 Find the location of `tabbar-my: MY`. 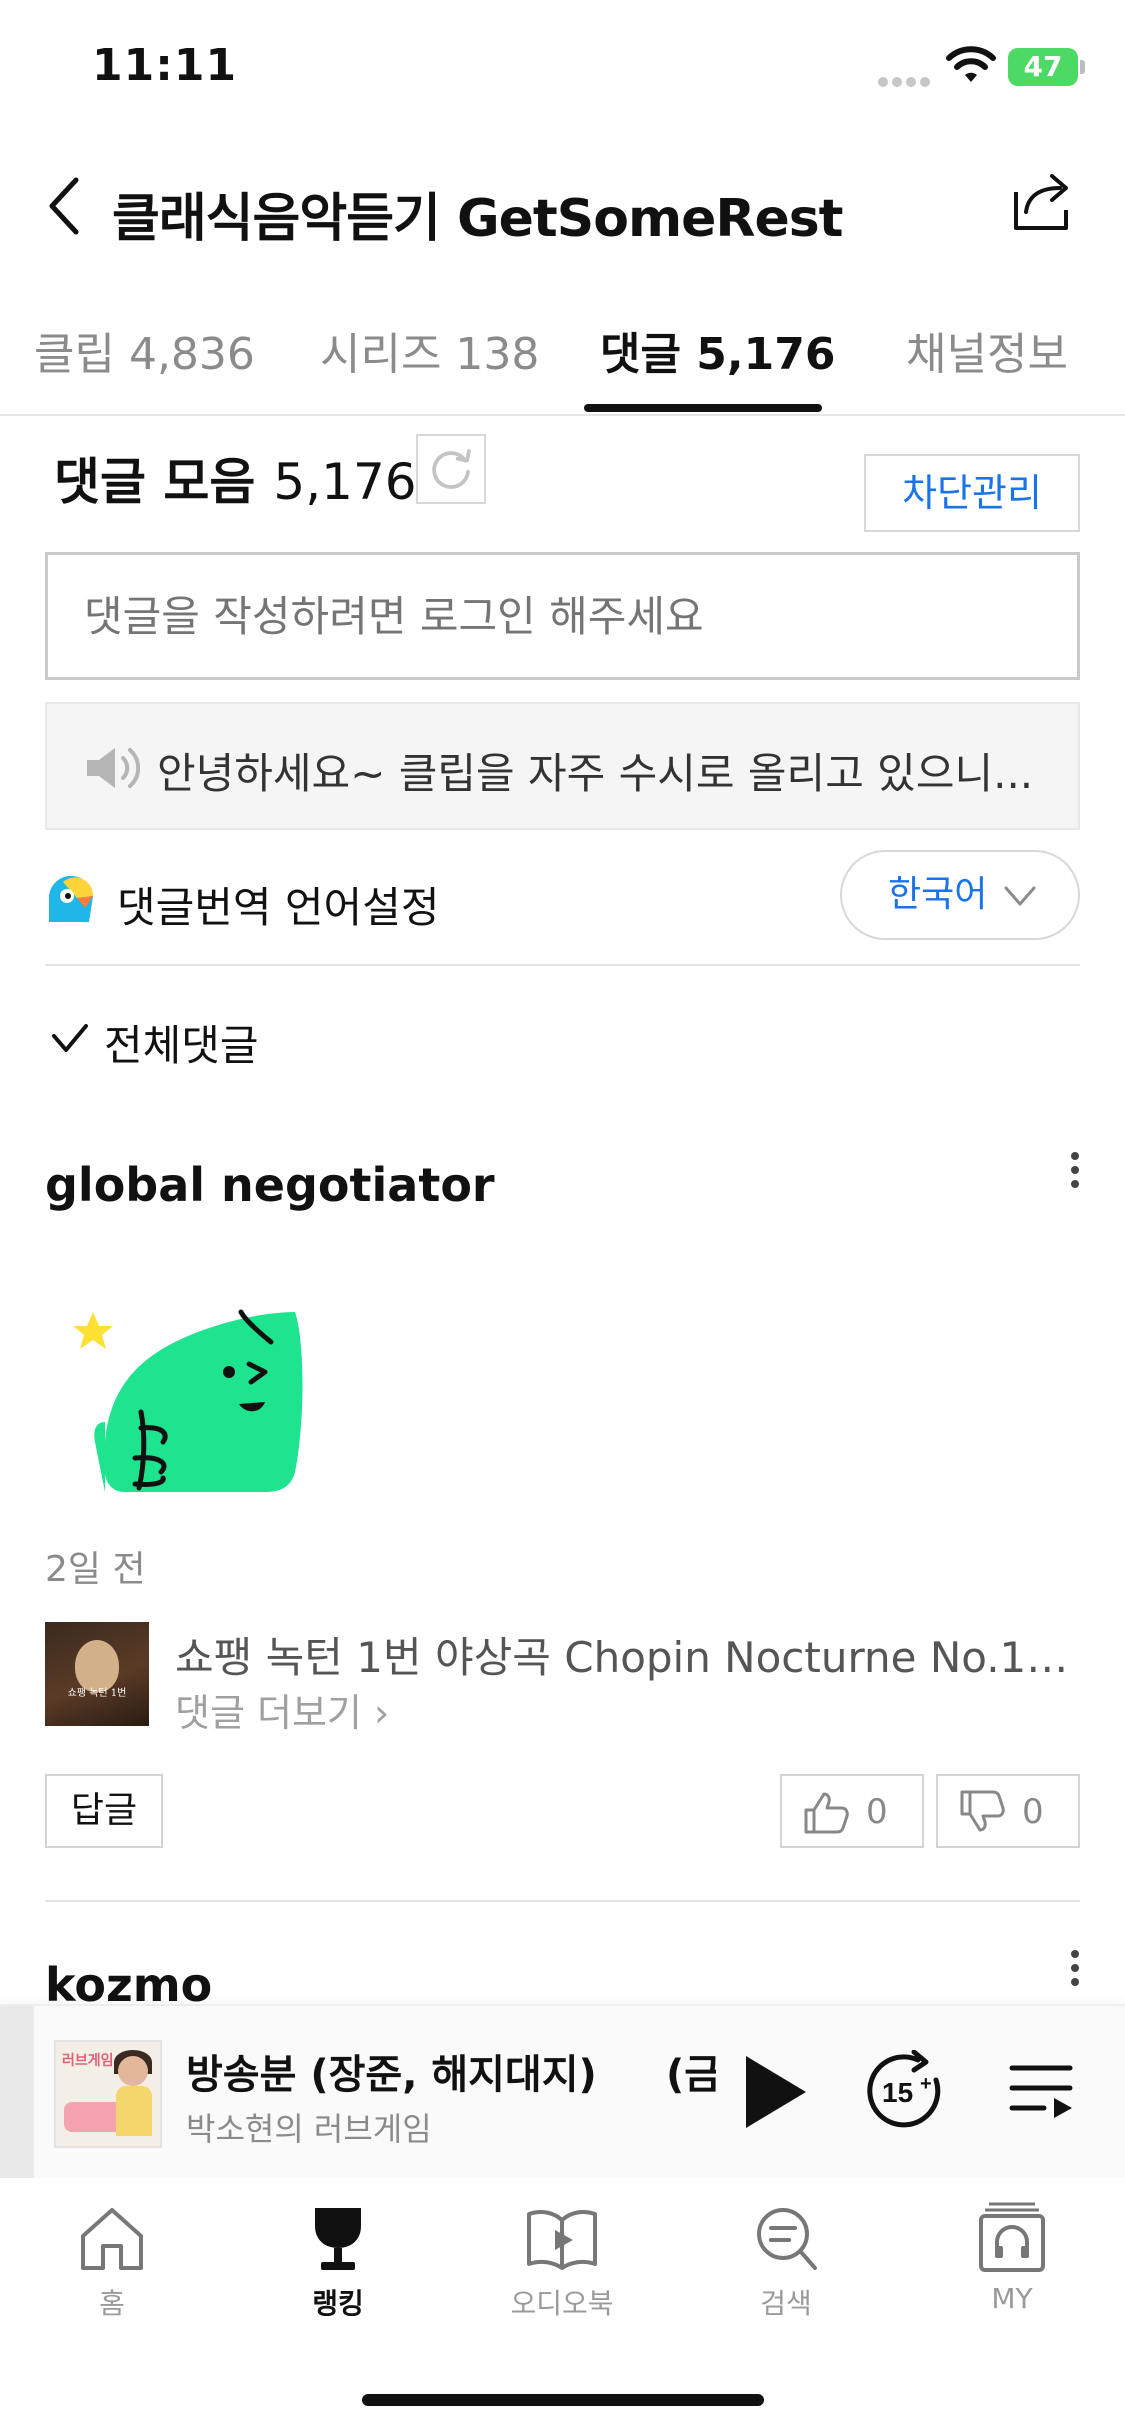

tabbar-my: MY is located at coordinates (1012, 2258).